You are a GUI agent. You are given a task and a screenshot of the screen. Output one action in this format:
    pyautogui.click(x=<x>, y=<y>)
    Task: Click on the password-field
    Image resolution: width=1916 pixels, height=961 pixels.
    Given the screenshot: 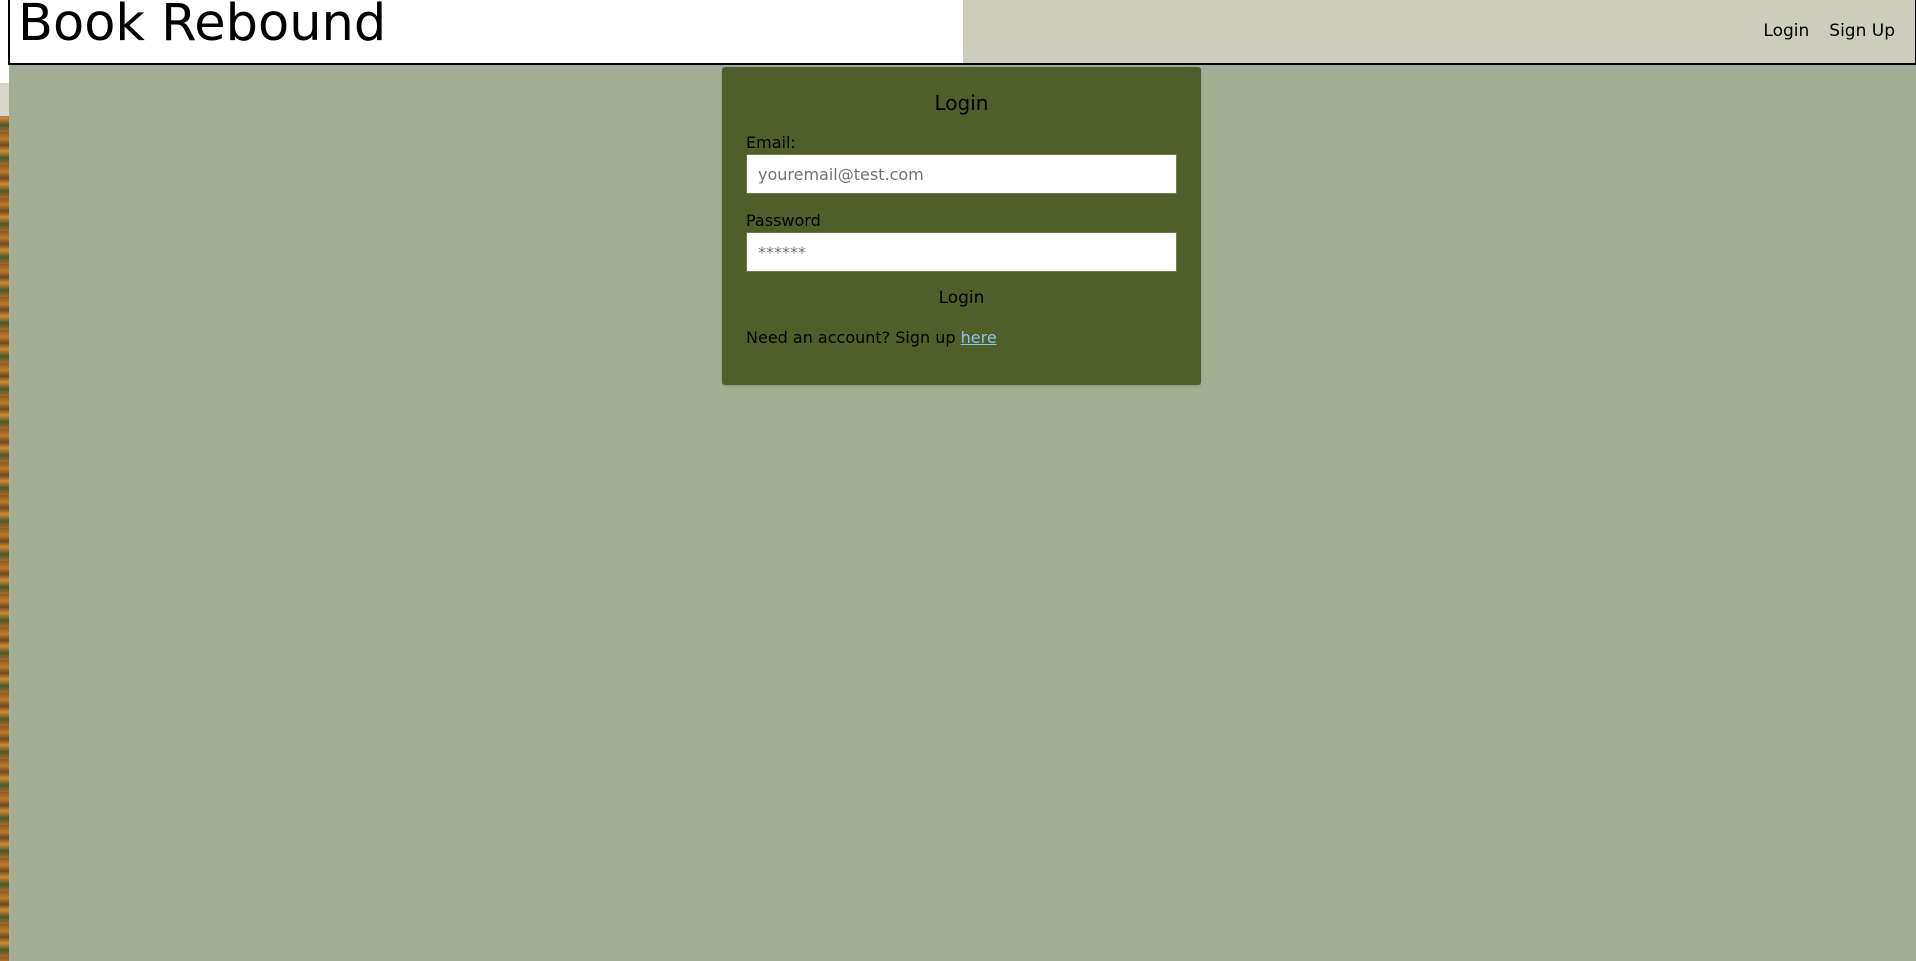 What is the action you would take?
    pyautogui.click(x=961, y=252)
    